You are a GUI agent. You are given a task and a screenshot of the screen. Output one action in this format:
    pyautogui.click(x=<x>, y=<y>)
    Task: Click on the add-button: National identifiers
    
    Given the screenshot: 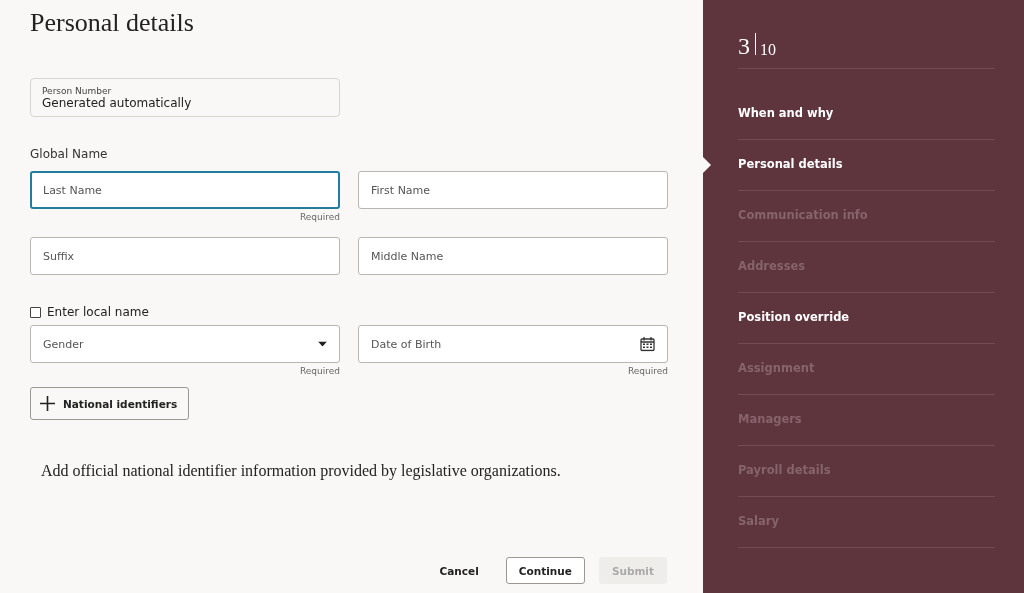 What is the action you would take?
    pyautogui.click(x=110, y=403)
    